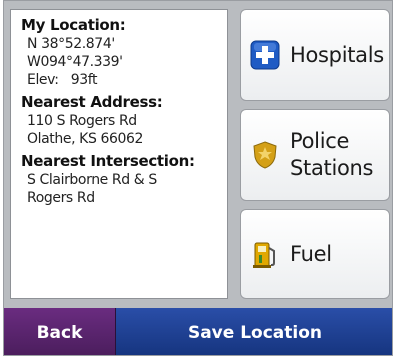 The width and height of the screenshot is (397, 358). I want to click on save-location-label: Save Location, so click(255, 332).